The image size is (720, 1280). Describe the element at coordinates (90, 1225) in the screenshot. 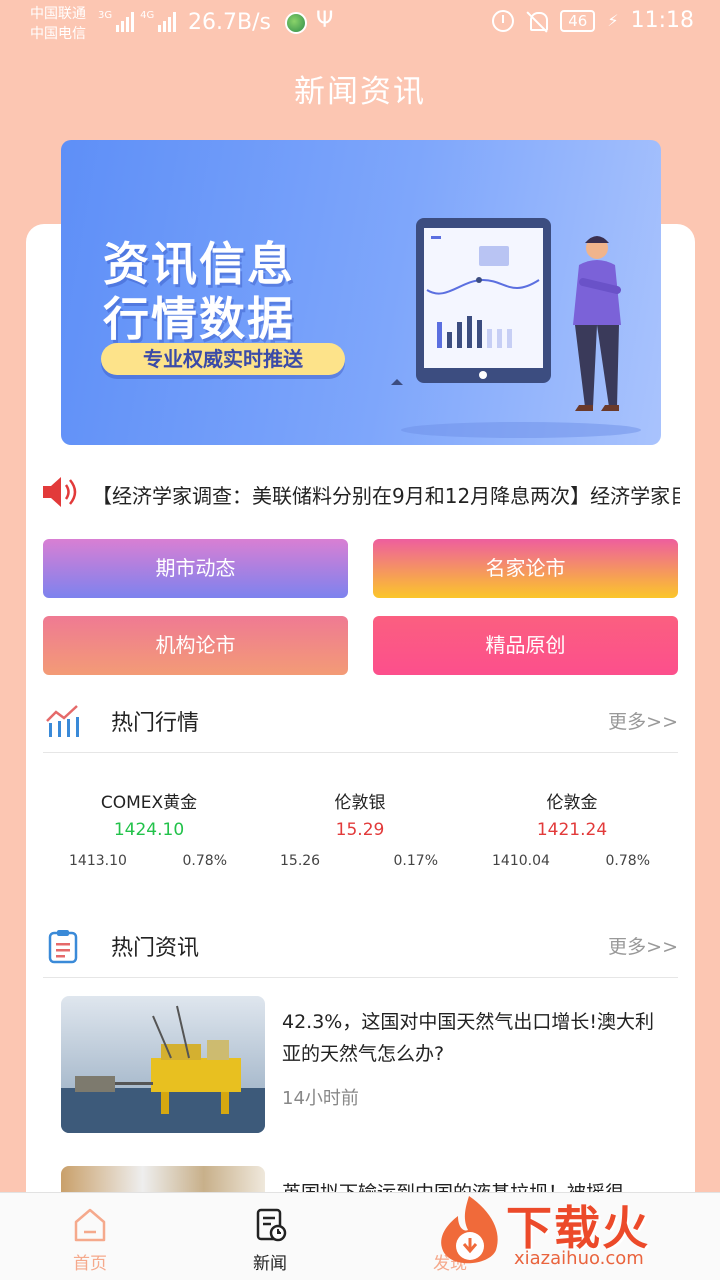

I see `home-icon` at that location.